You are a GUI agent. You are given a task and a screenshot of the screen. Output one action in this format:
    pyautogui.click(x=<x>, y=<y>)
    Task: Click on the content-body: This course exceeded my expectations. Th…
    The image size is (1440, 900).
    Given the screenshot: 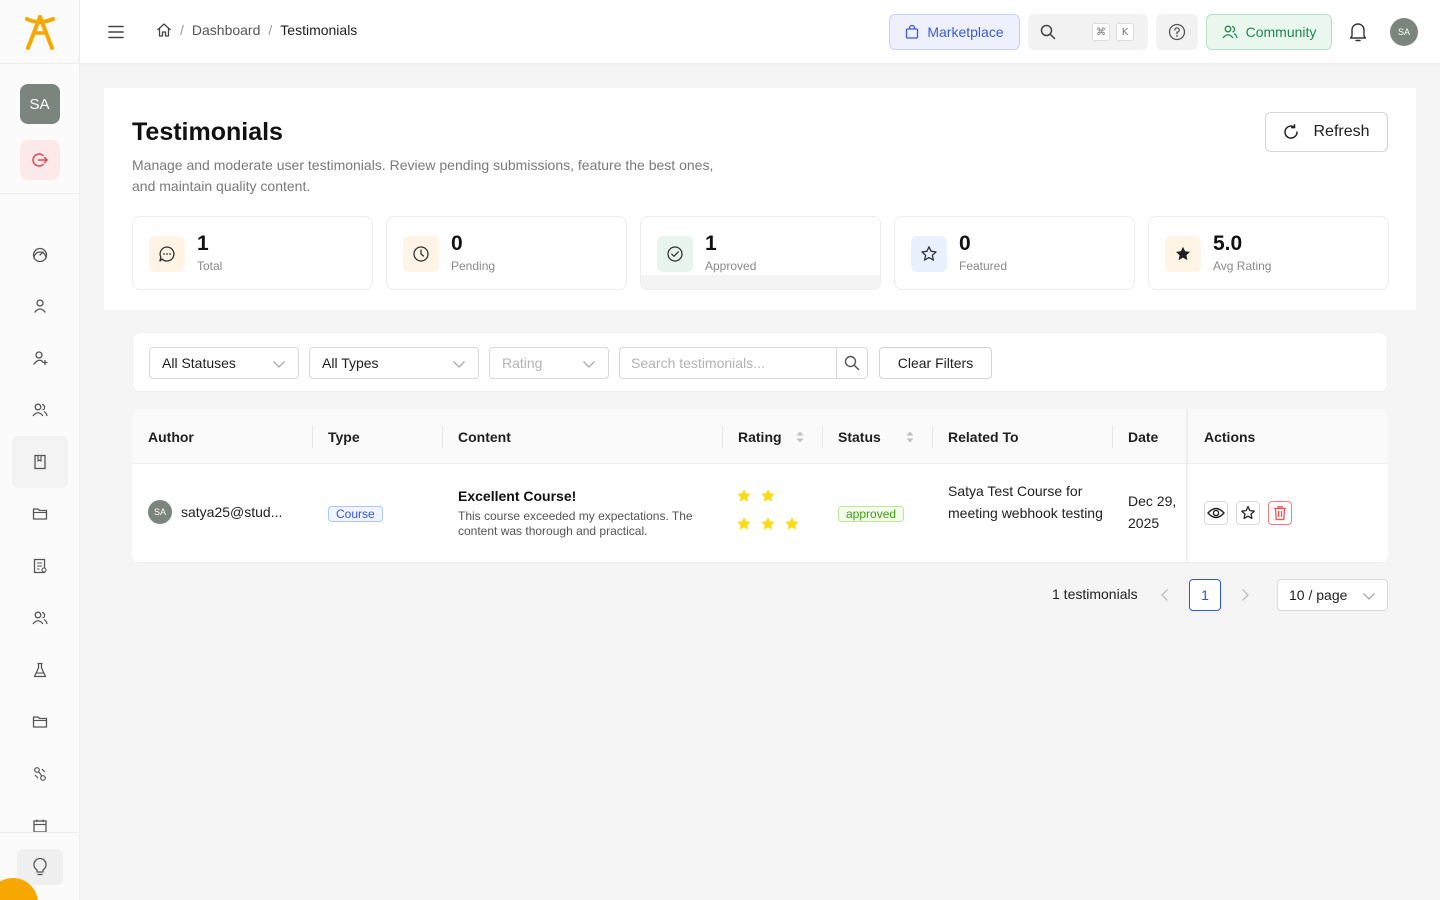 What is the action you would take?
    pyautogui.click(x=575, y=523)
    